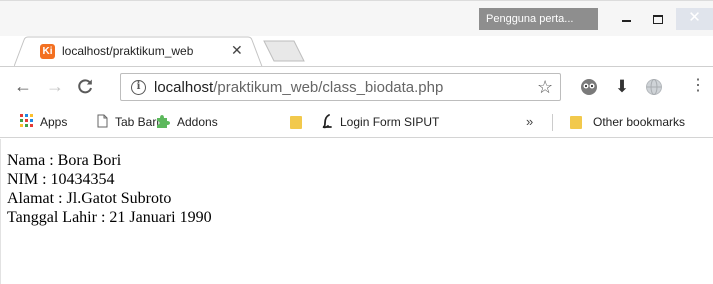  I want to click on page-icon, so click(102, 121).